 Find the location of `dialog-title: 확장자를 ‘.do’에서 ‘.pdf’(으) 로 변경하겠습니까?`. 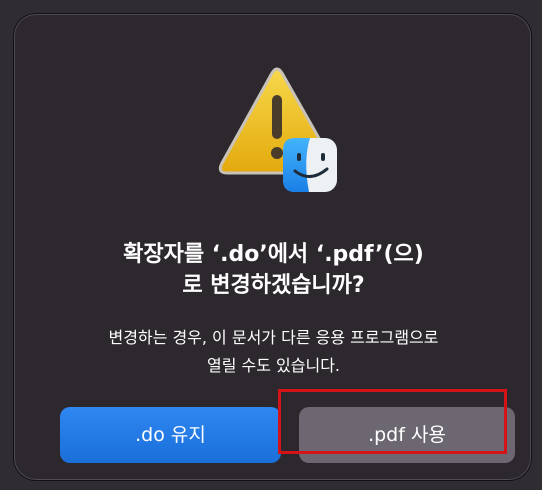

dialog-title: 확장자를 ‘.do’에서 ‘.pdf’(으) 로 변경하겠습니까? is located at coordinates (273, 270).